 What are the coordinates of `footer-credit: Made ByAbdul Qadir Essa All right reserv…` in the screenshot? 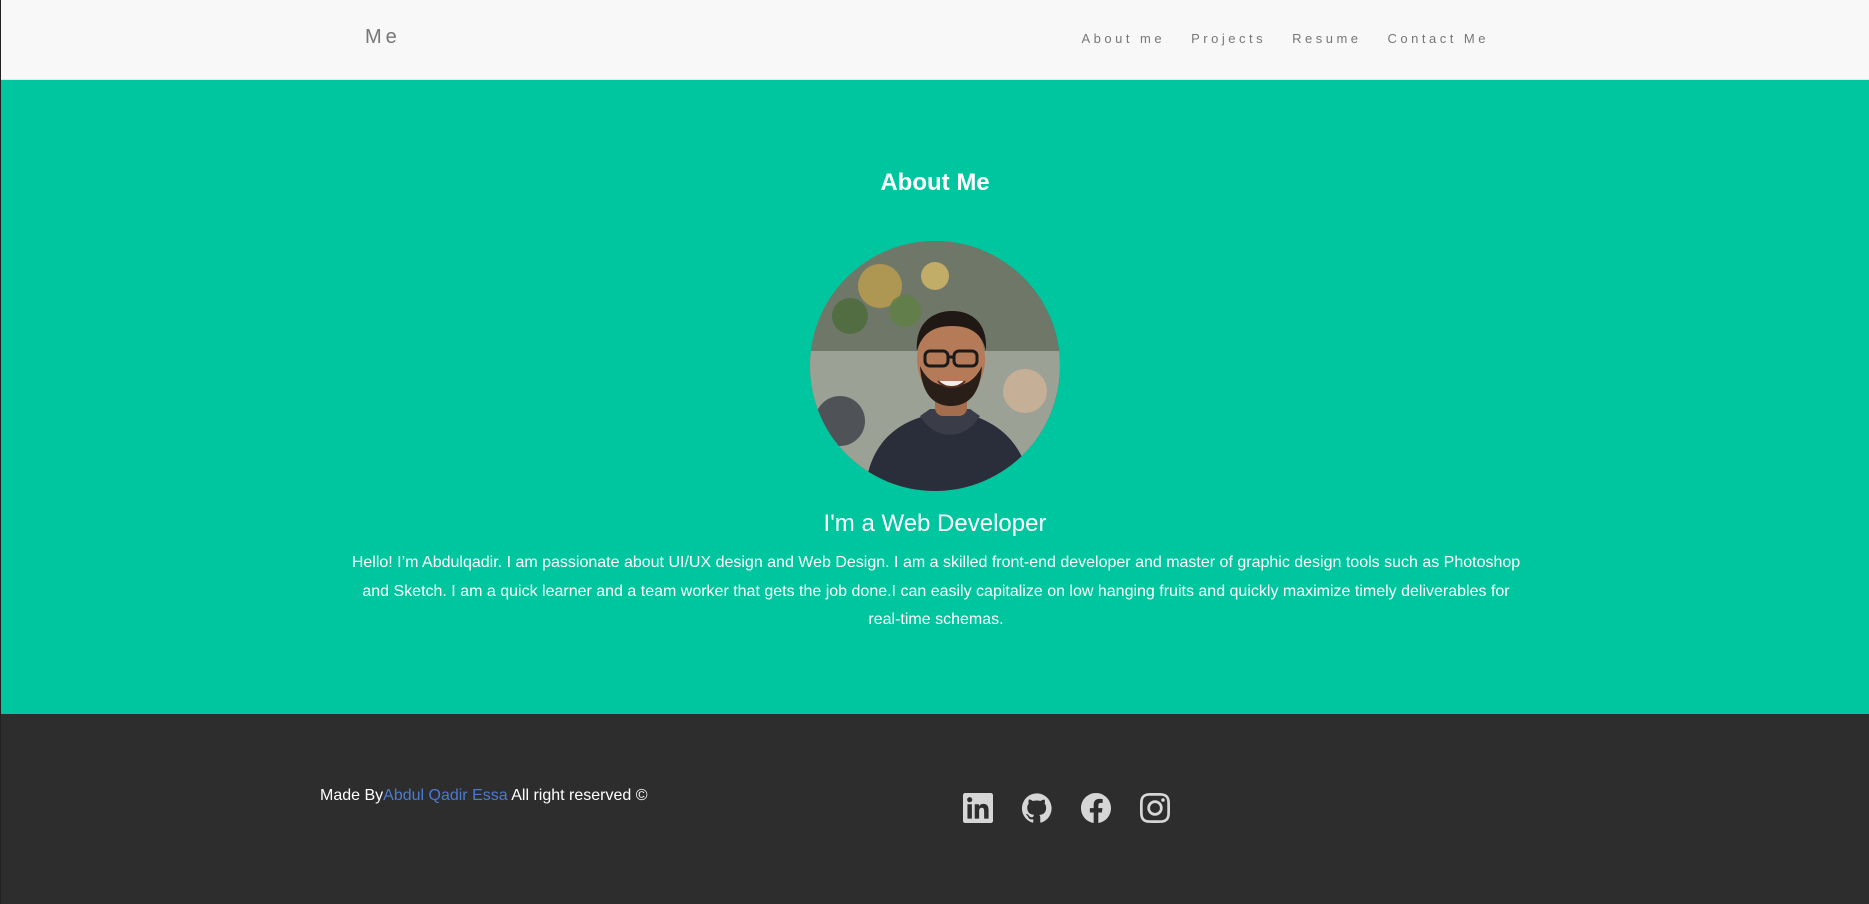 It's located at (484, 796).